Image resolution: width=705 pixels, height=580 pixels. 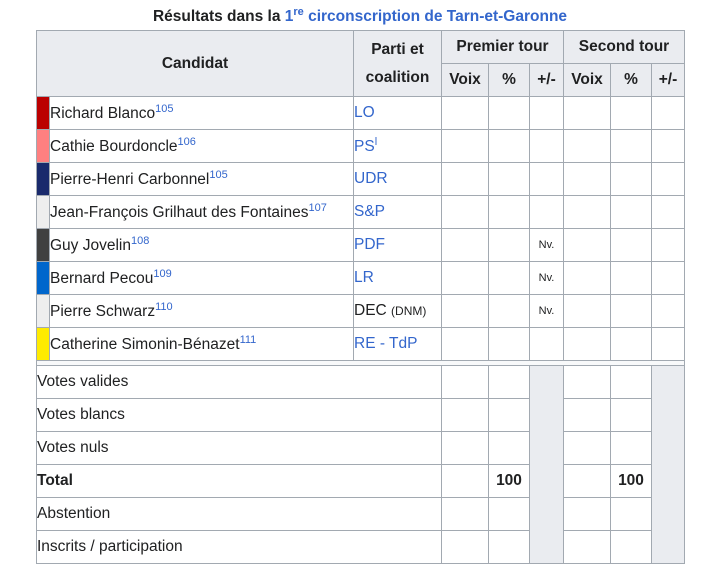 I want to click on reference-link: 107, so click(x=317, y=208).